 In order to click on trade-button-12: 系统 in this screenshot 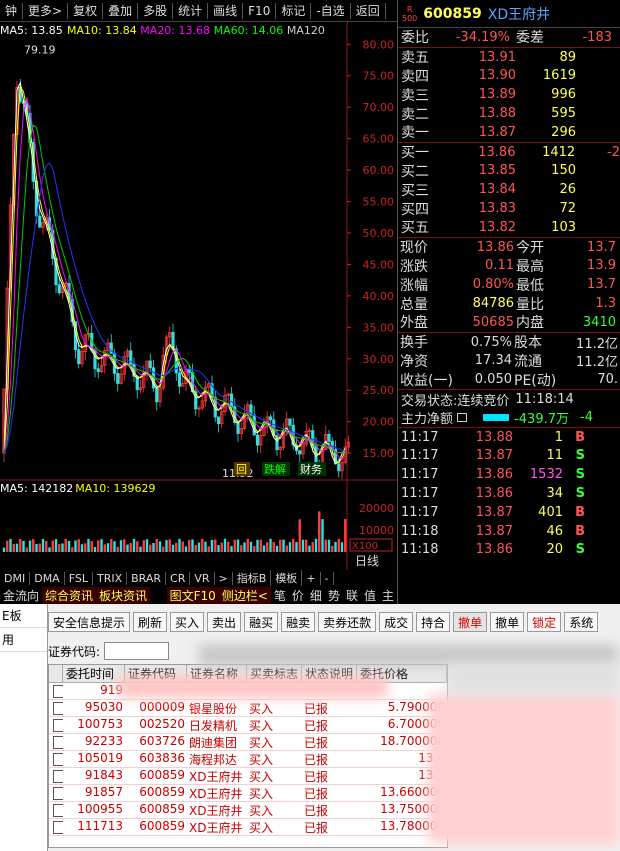, I will do `click(581, 622)`.